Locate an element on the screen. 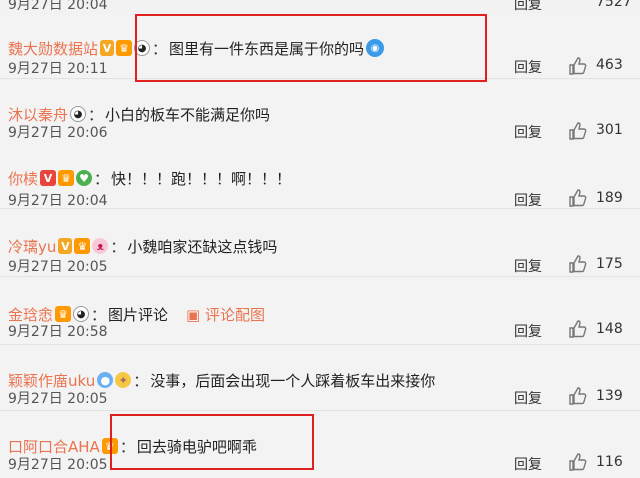  like-count: 139 is located at coordinates (609, 396).